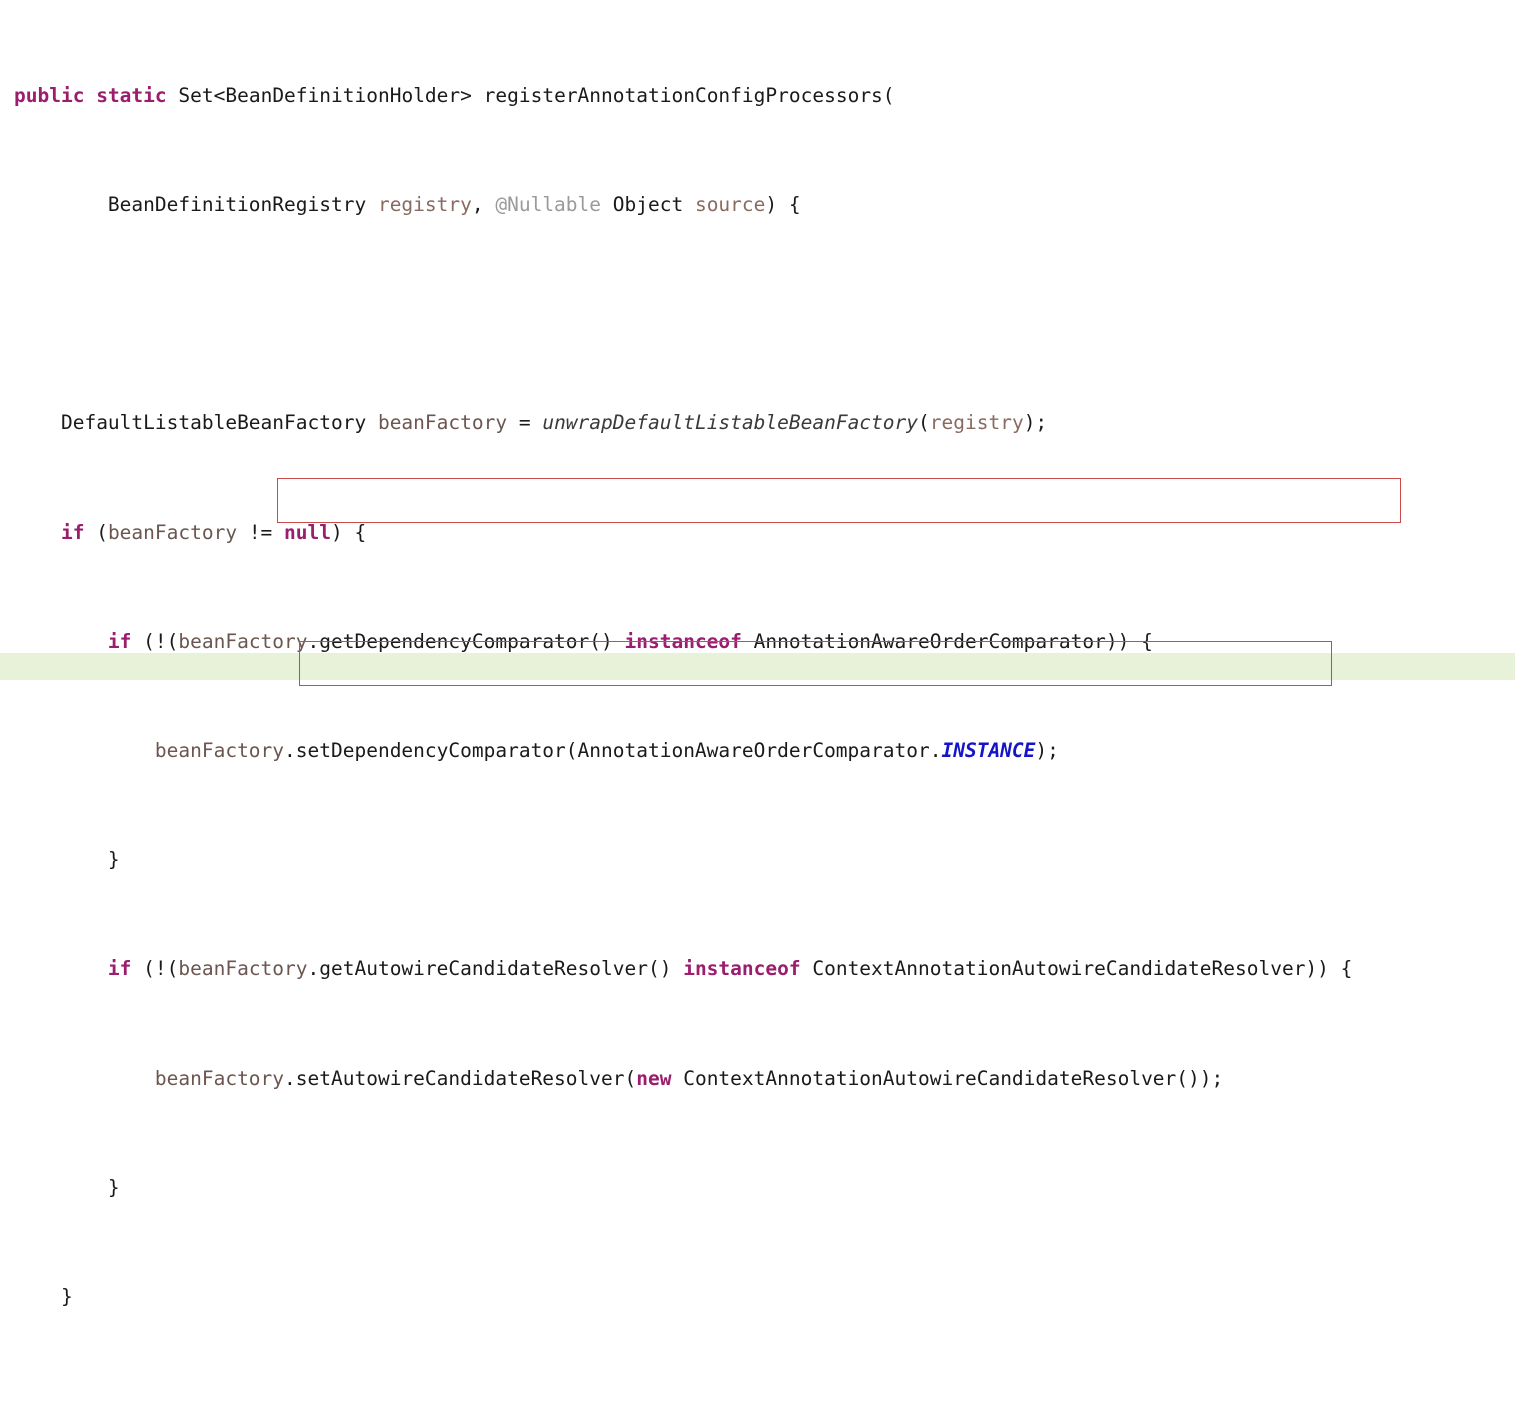  Describe the element at coordinates (730, 205) in the screenshot. I see `token-param: source` at that location.